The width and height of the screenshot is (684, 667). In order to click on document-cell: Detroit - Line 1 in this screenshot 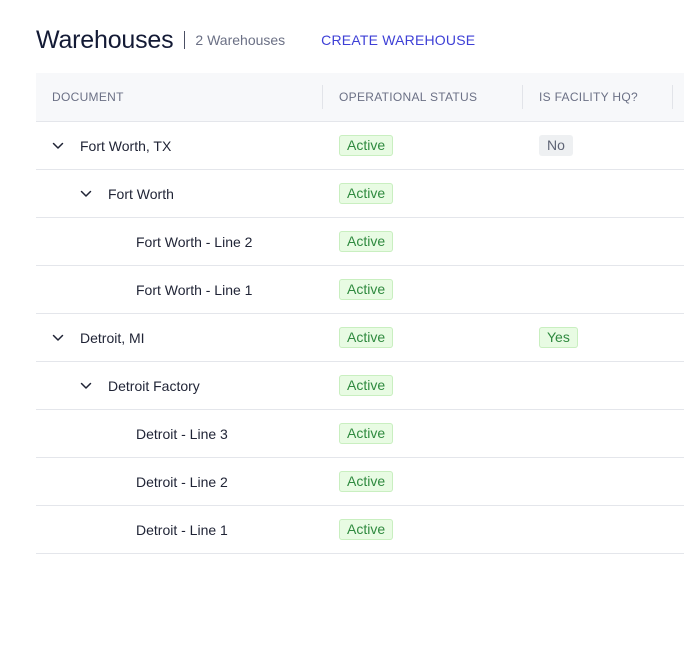, I will do `click(182, 529)`.